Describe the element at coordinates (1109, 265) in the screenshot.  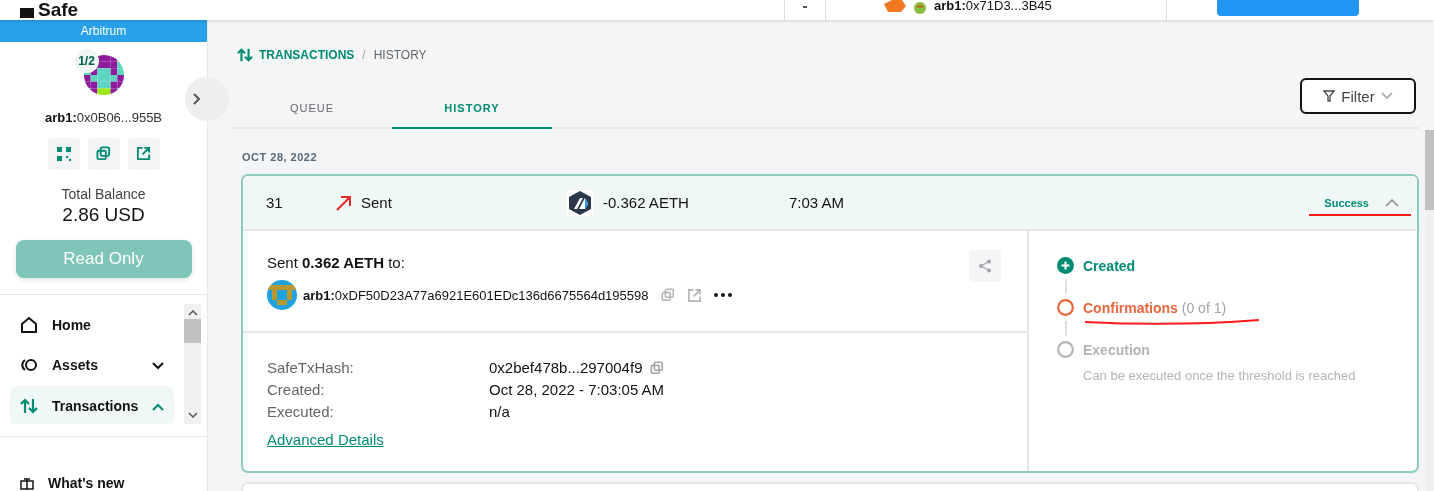
I see `step-label: Created` at that location.